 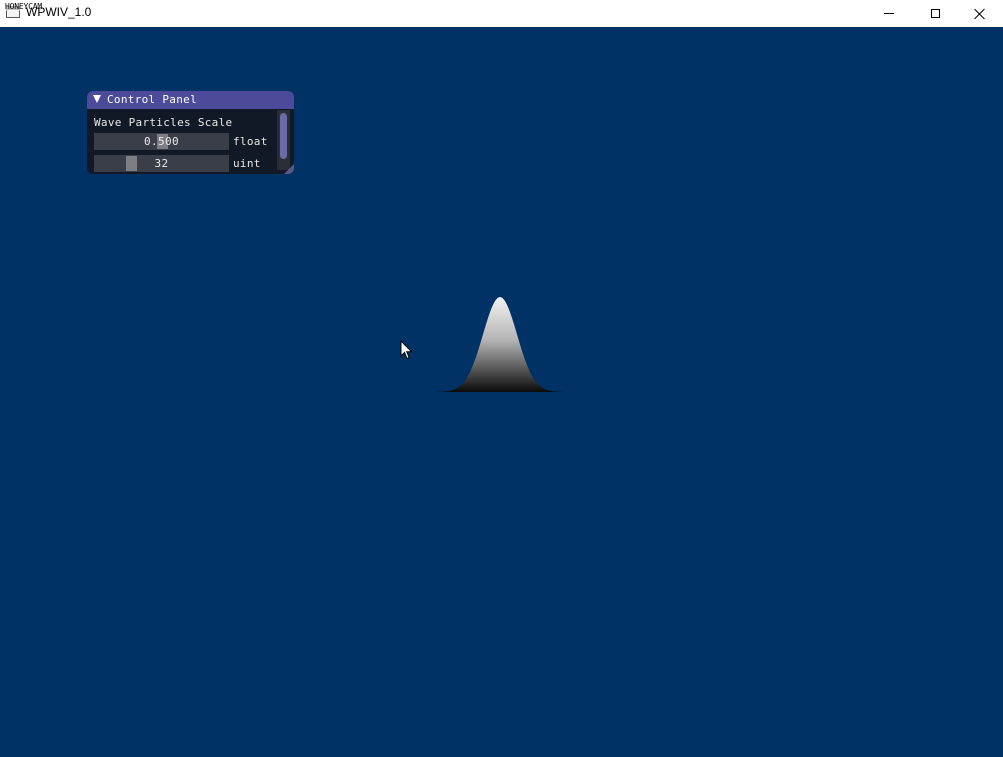 I want to click on control-panel-title: Control Panel, so click(x=152, y=99).